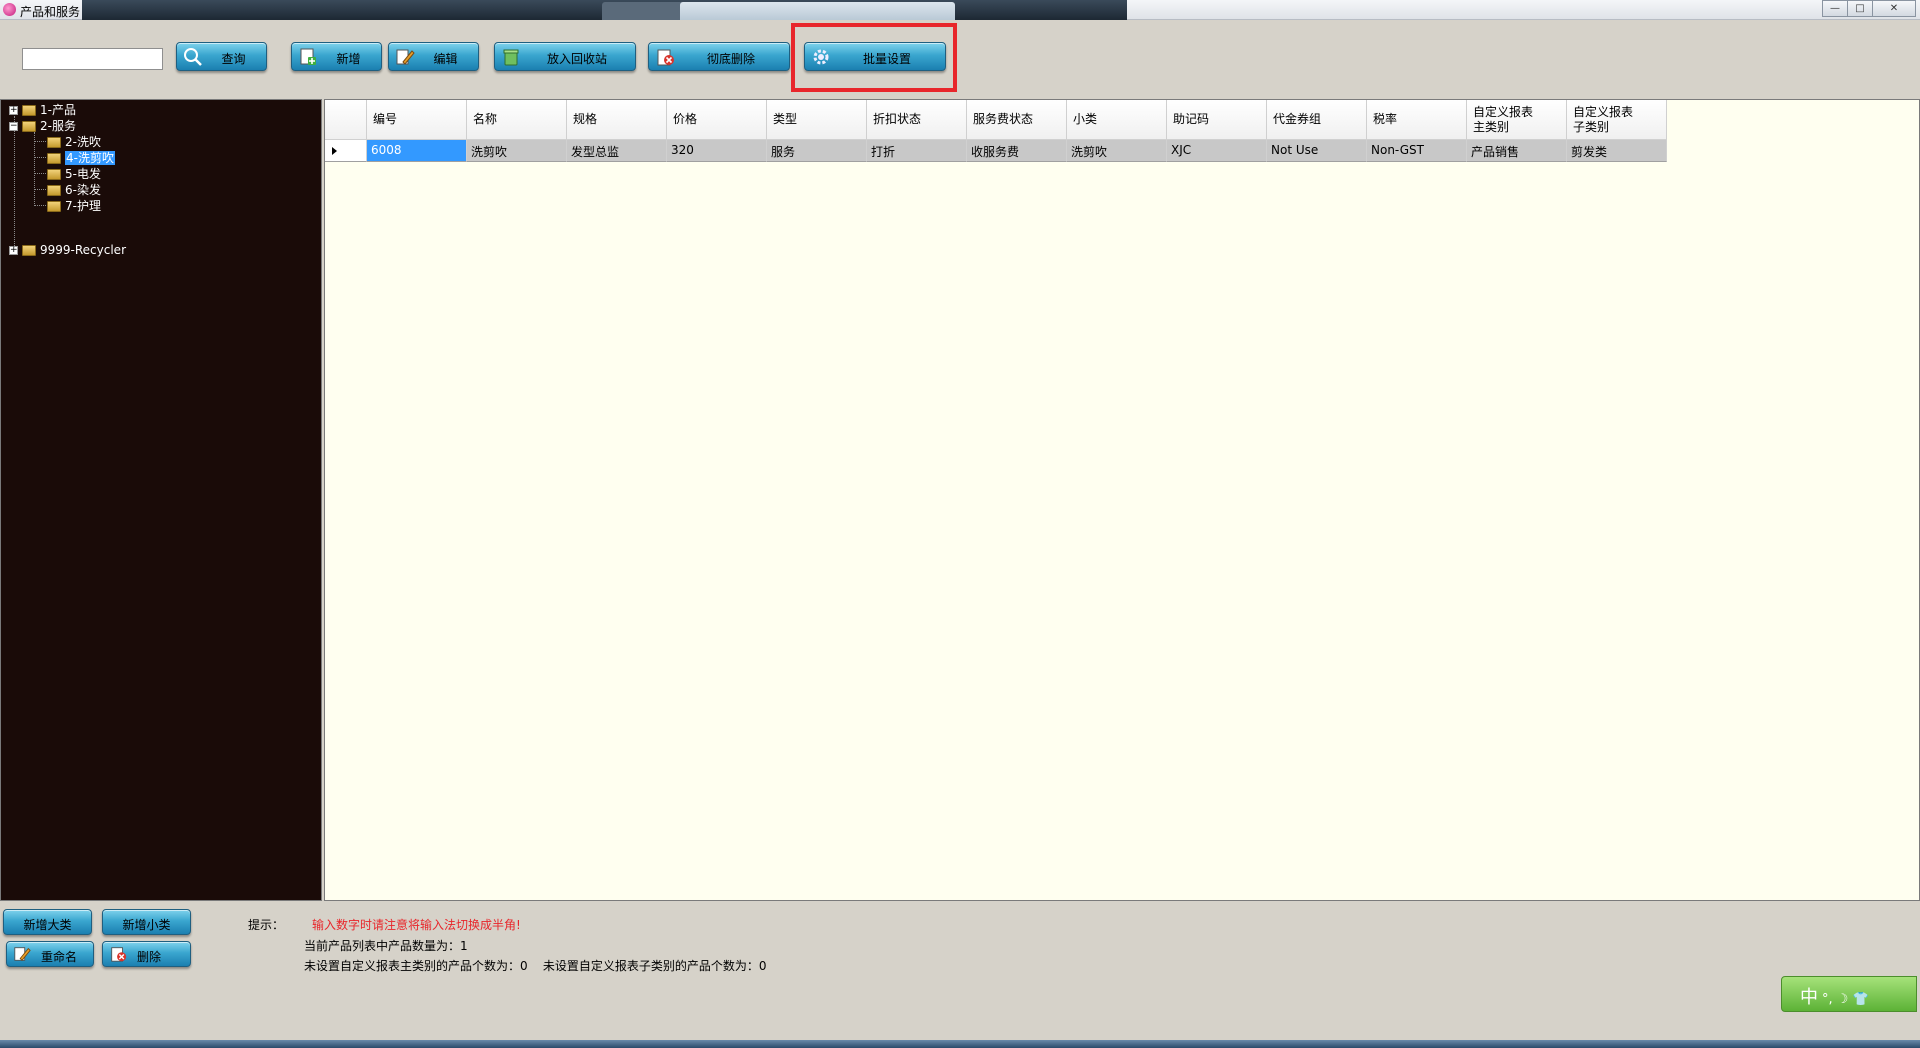 The width and height of the screenshot is (1920, 1048). What do you see at coordinates (233, 59) in the screenshot?
I see `query-button-label: 查询` at bounding box center [233, 59].